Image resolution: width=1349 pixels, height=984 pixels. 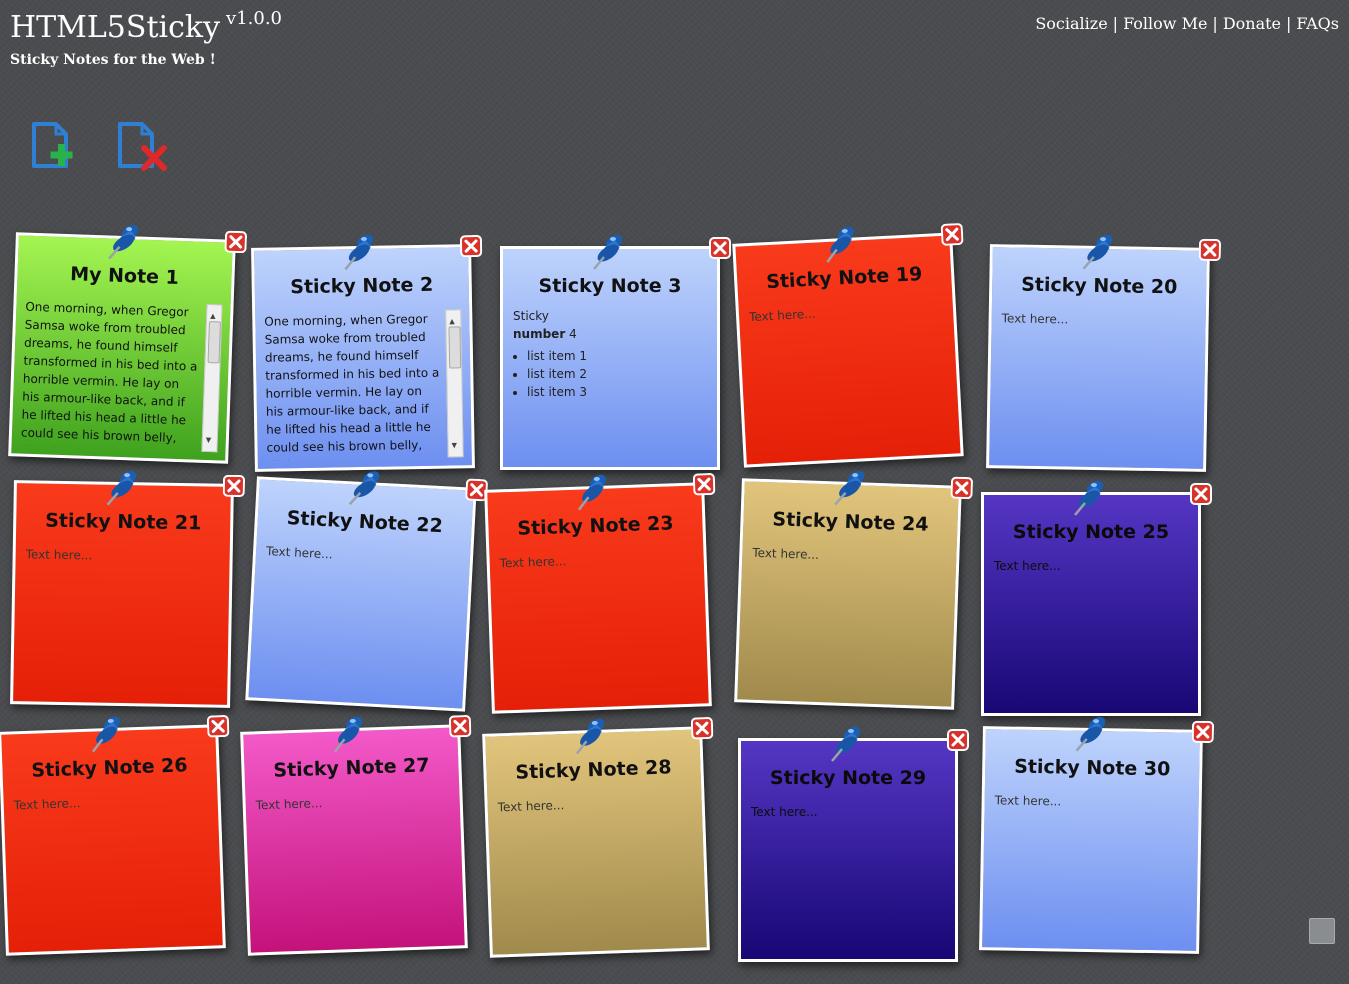 I want to click on delete-all-button, so click(x=144, y=146).